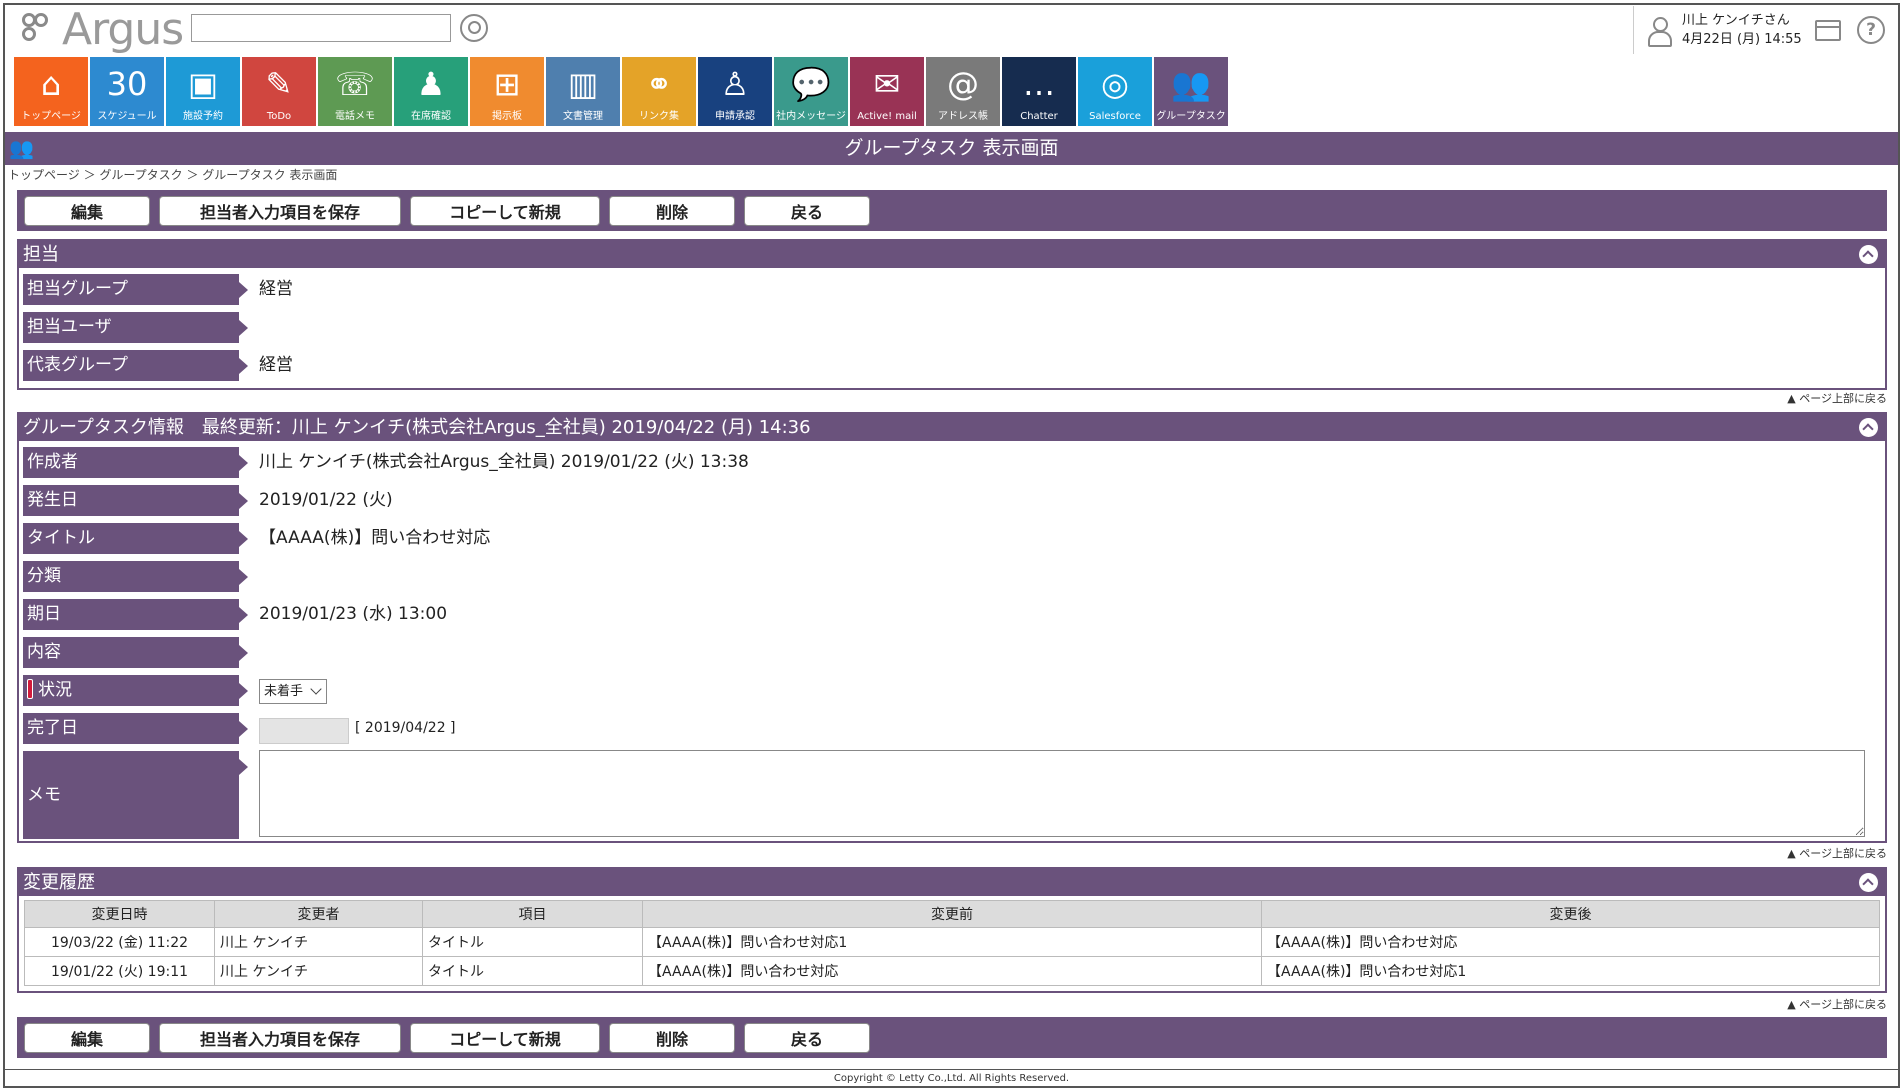  What do you see at coordinates (119, 971) in the screenshot?
I see `history-datetime: 19/01/22 (火) 19:11` at bounding box center [119, 971].